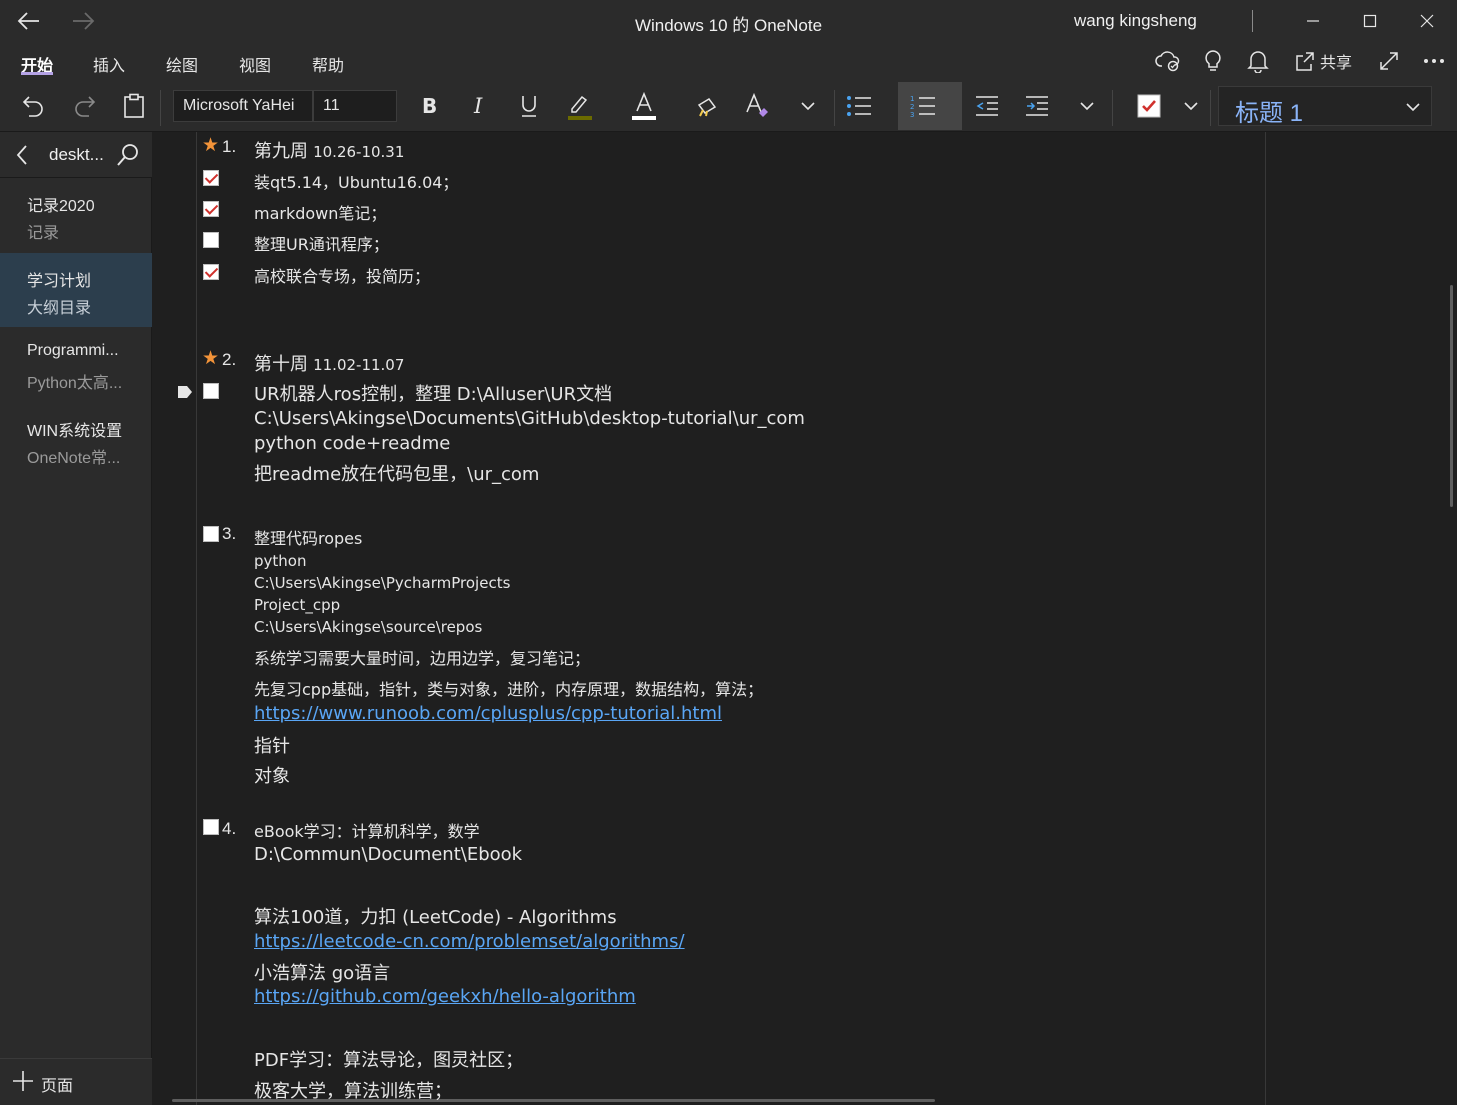 The height and width of the screenshot is (1105, 1457). I want to click on clear-formatting-button, so click(758, 106).